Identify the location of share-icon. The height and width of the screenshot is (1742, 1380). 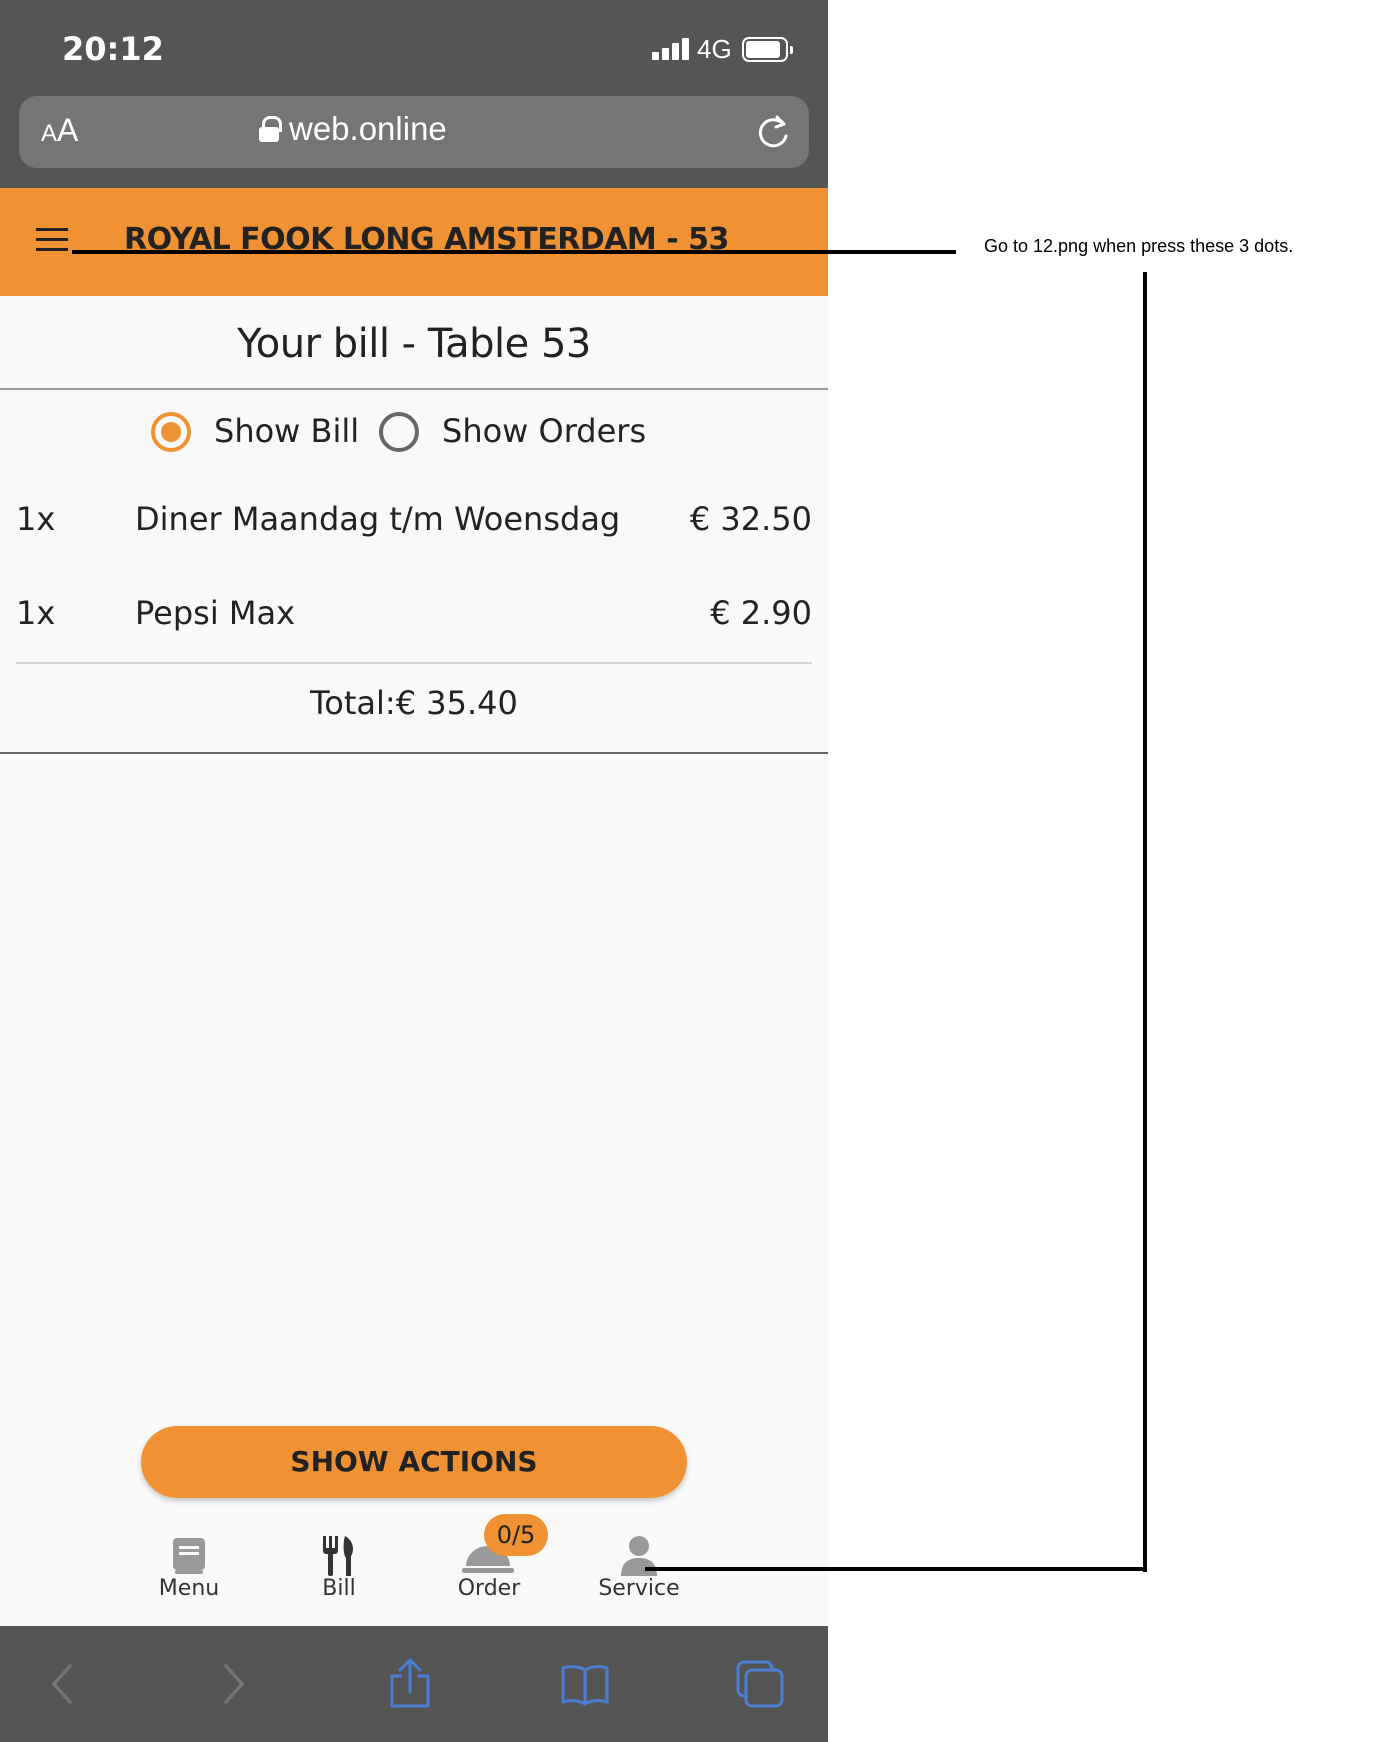
(410, 1684).